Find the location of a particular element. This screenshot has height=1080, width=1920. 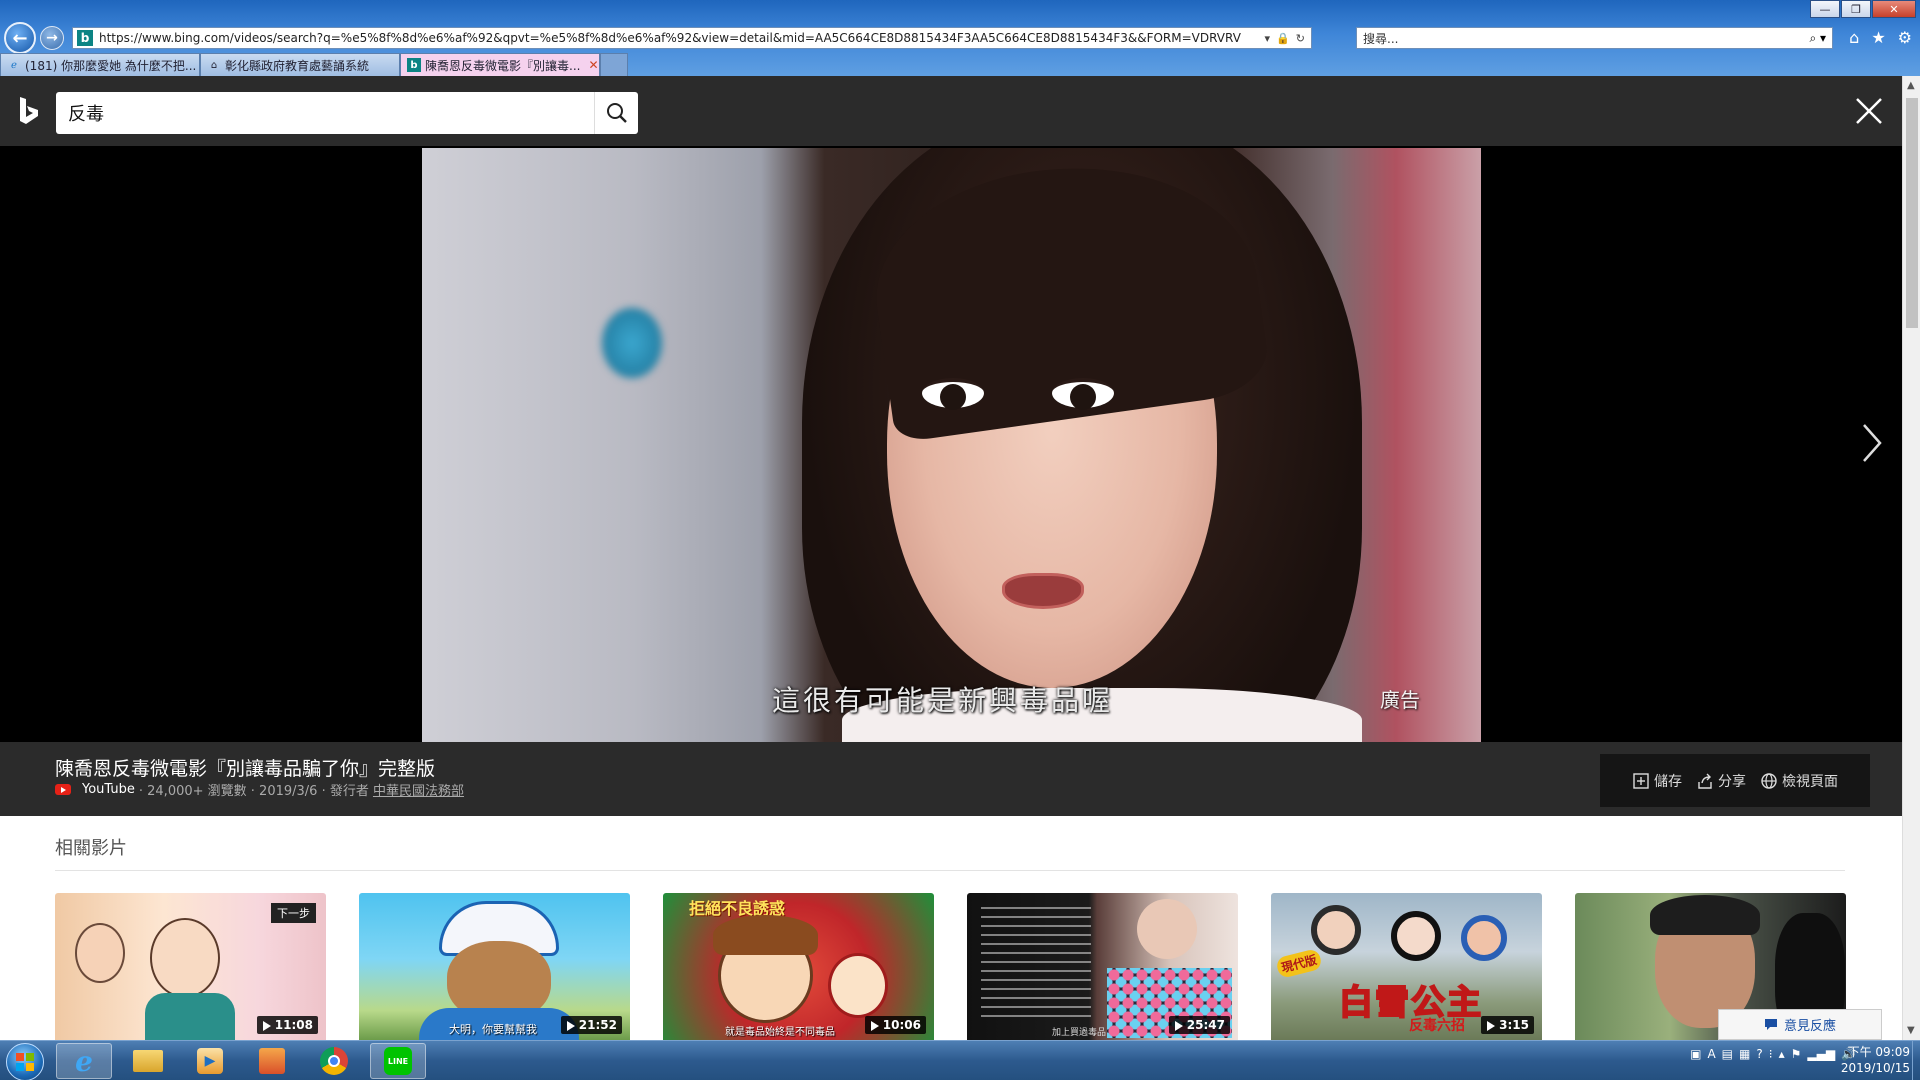

video-figure-mouth is located at coordinates (1043, 591).